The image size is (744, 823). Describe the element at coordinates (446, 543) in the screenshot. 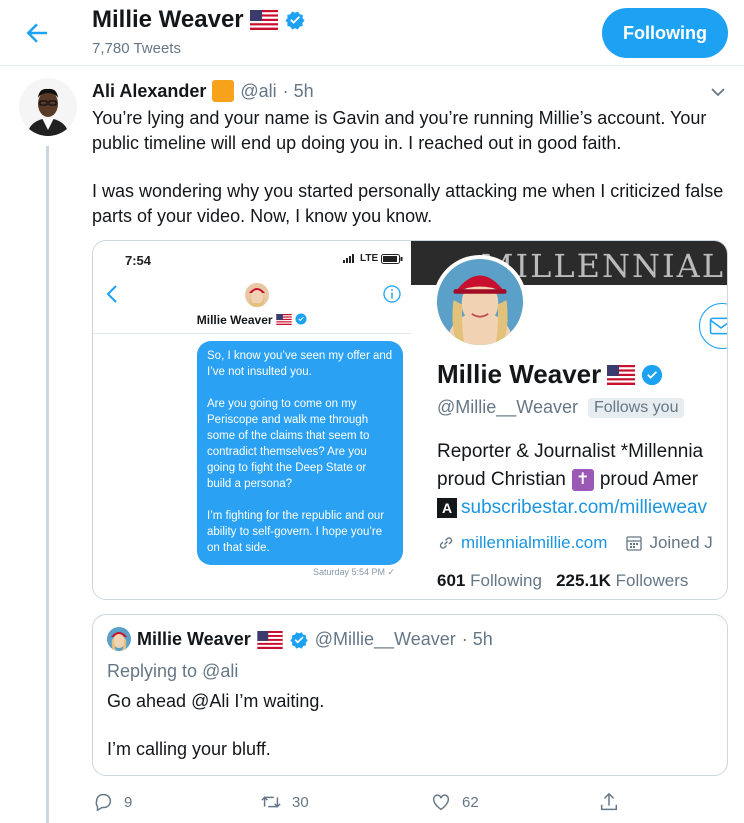

I see `link-icon` at that location.